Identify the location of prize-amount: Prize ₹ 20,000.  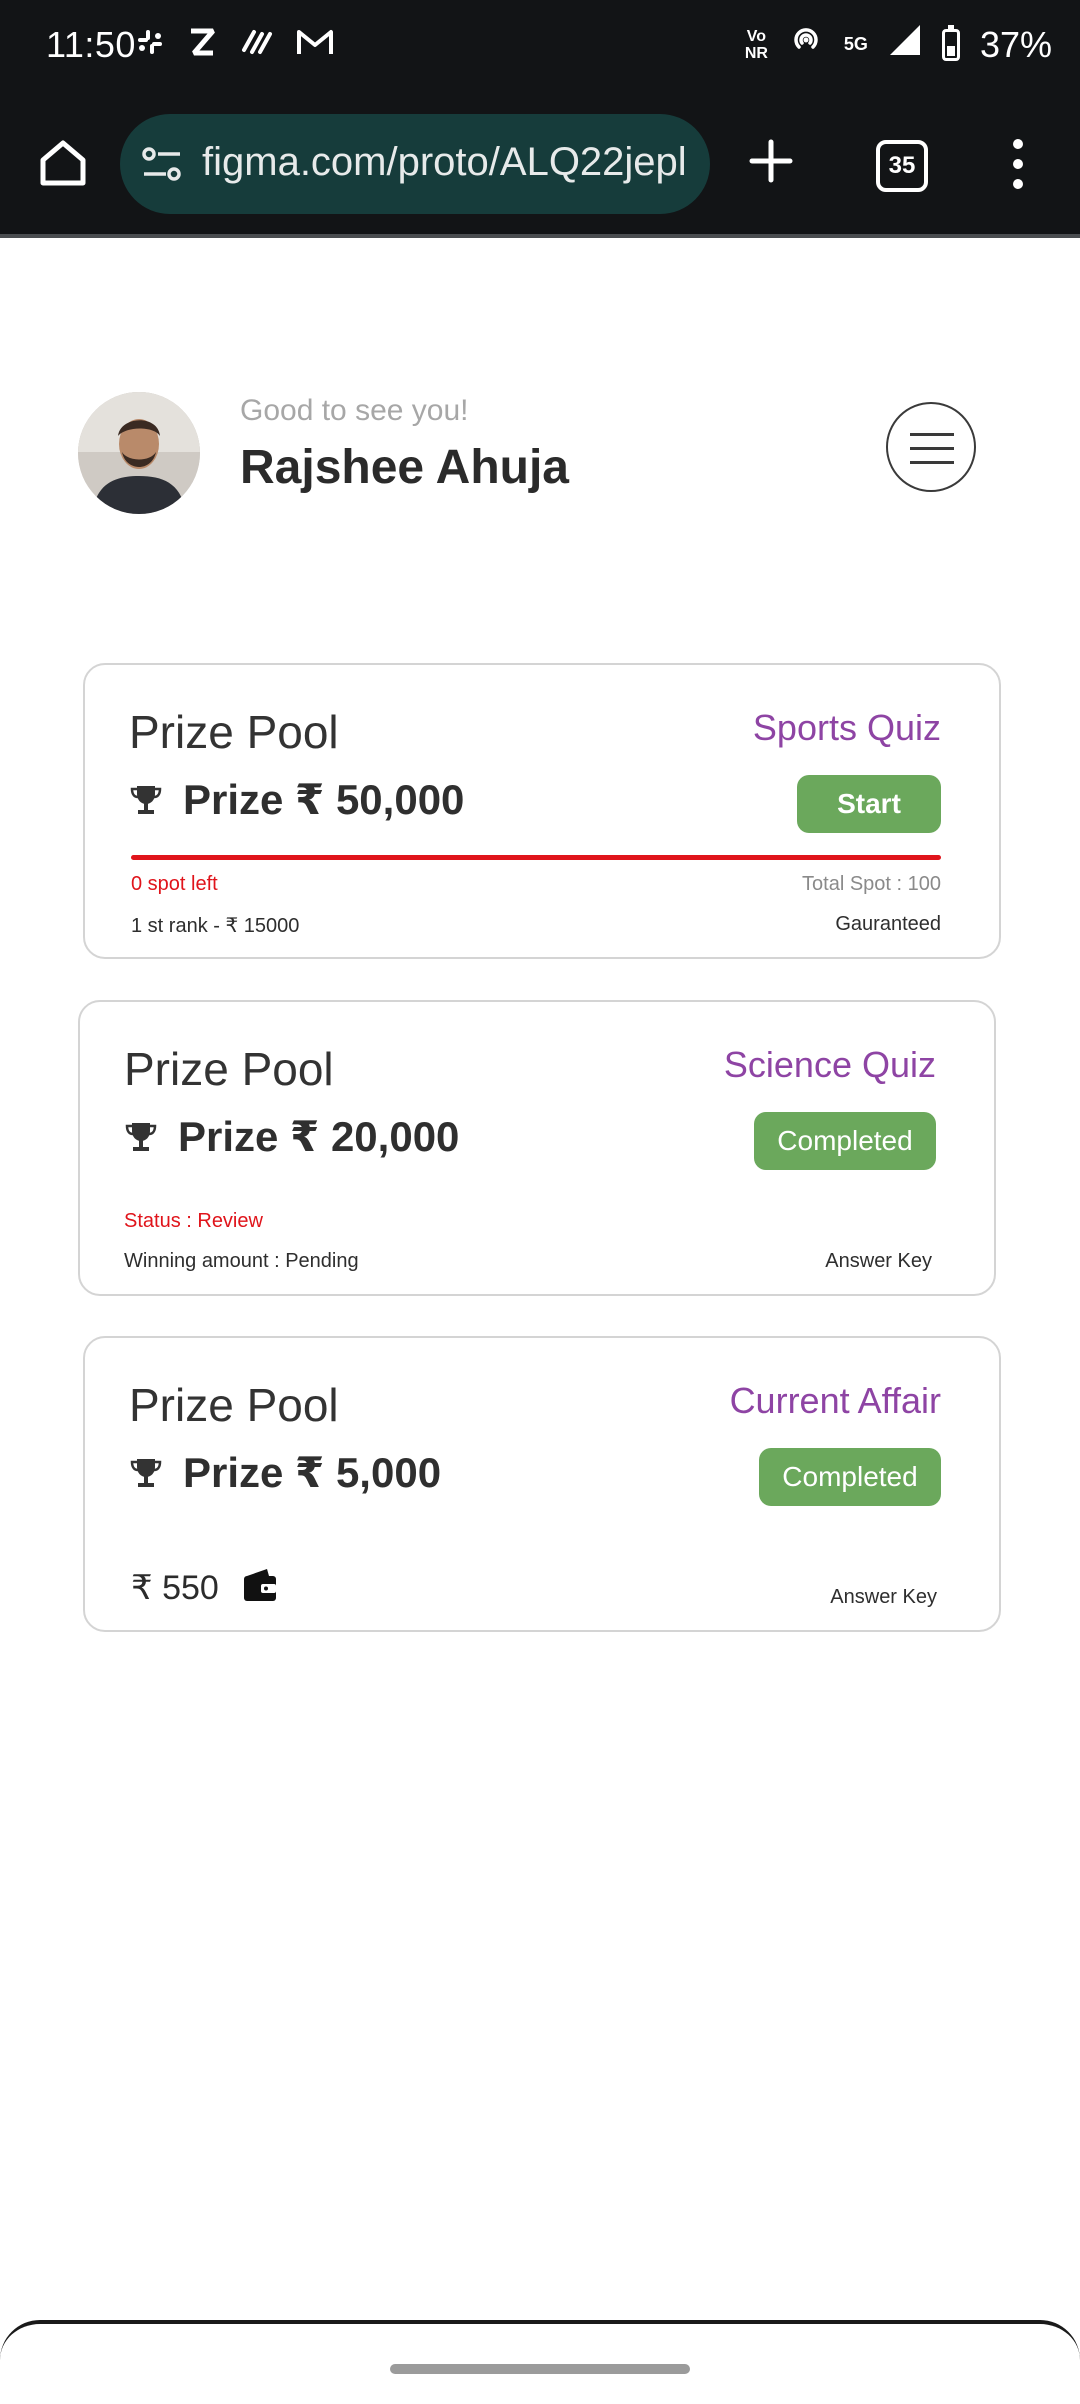
(319, 1136).